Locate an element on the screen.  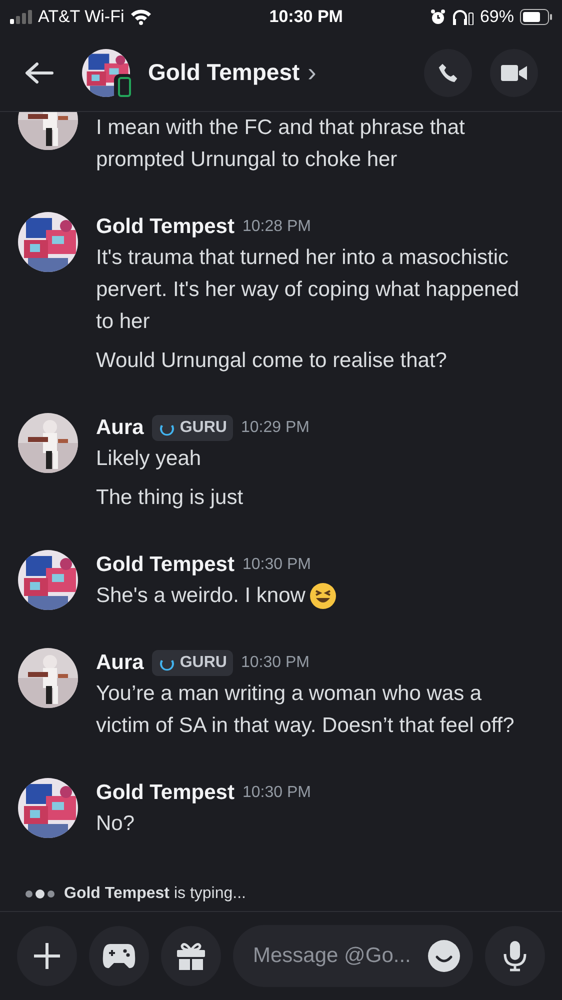
carrier-label: AT&T Wi-Fi is located at coordinates (81, 17).